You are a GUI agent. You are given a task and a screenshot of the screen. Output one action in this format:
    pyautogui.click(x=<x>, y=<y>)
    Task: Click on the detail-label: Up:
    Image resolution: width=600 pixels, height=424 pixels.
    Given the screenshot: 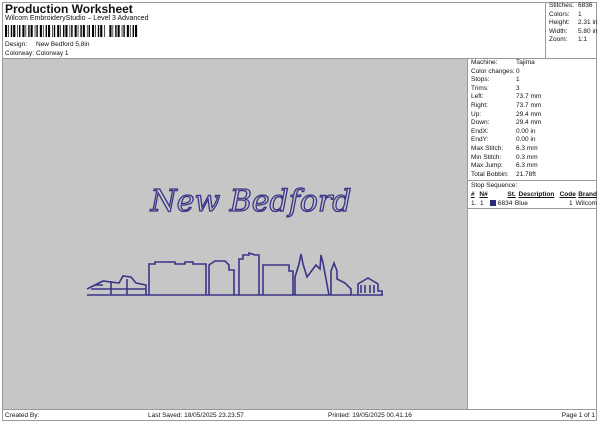 What is the action you would take?
    pyautogui.click(x=476, y=114)
    